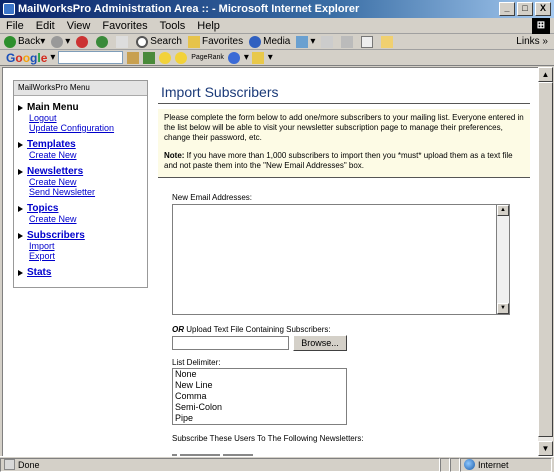 This screenshot has height=472, width=554. Describe the element at coordinates (173, 26) in the screenshot. I see `menu-tools: Tools` at that location.